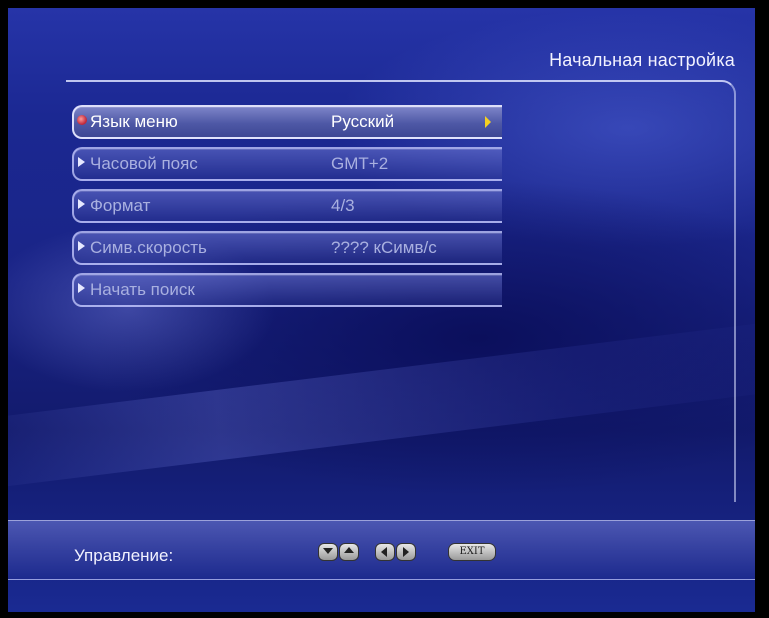 This screenshot has height=618, width=769. Describe the element at coordinates (142, 289) in the screenshot. I see `menu-item-label: Начать поиск` at that location.